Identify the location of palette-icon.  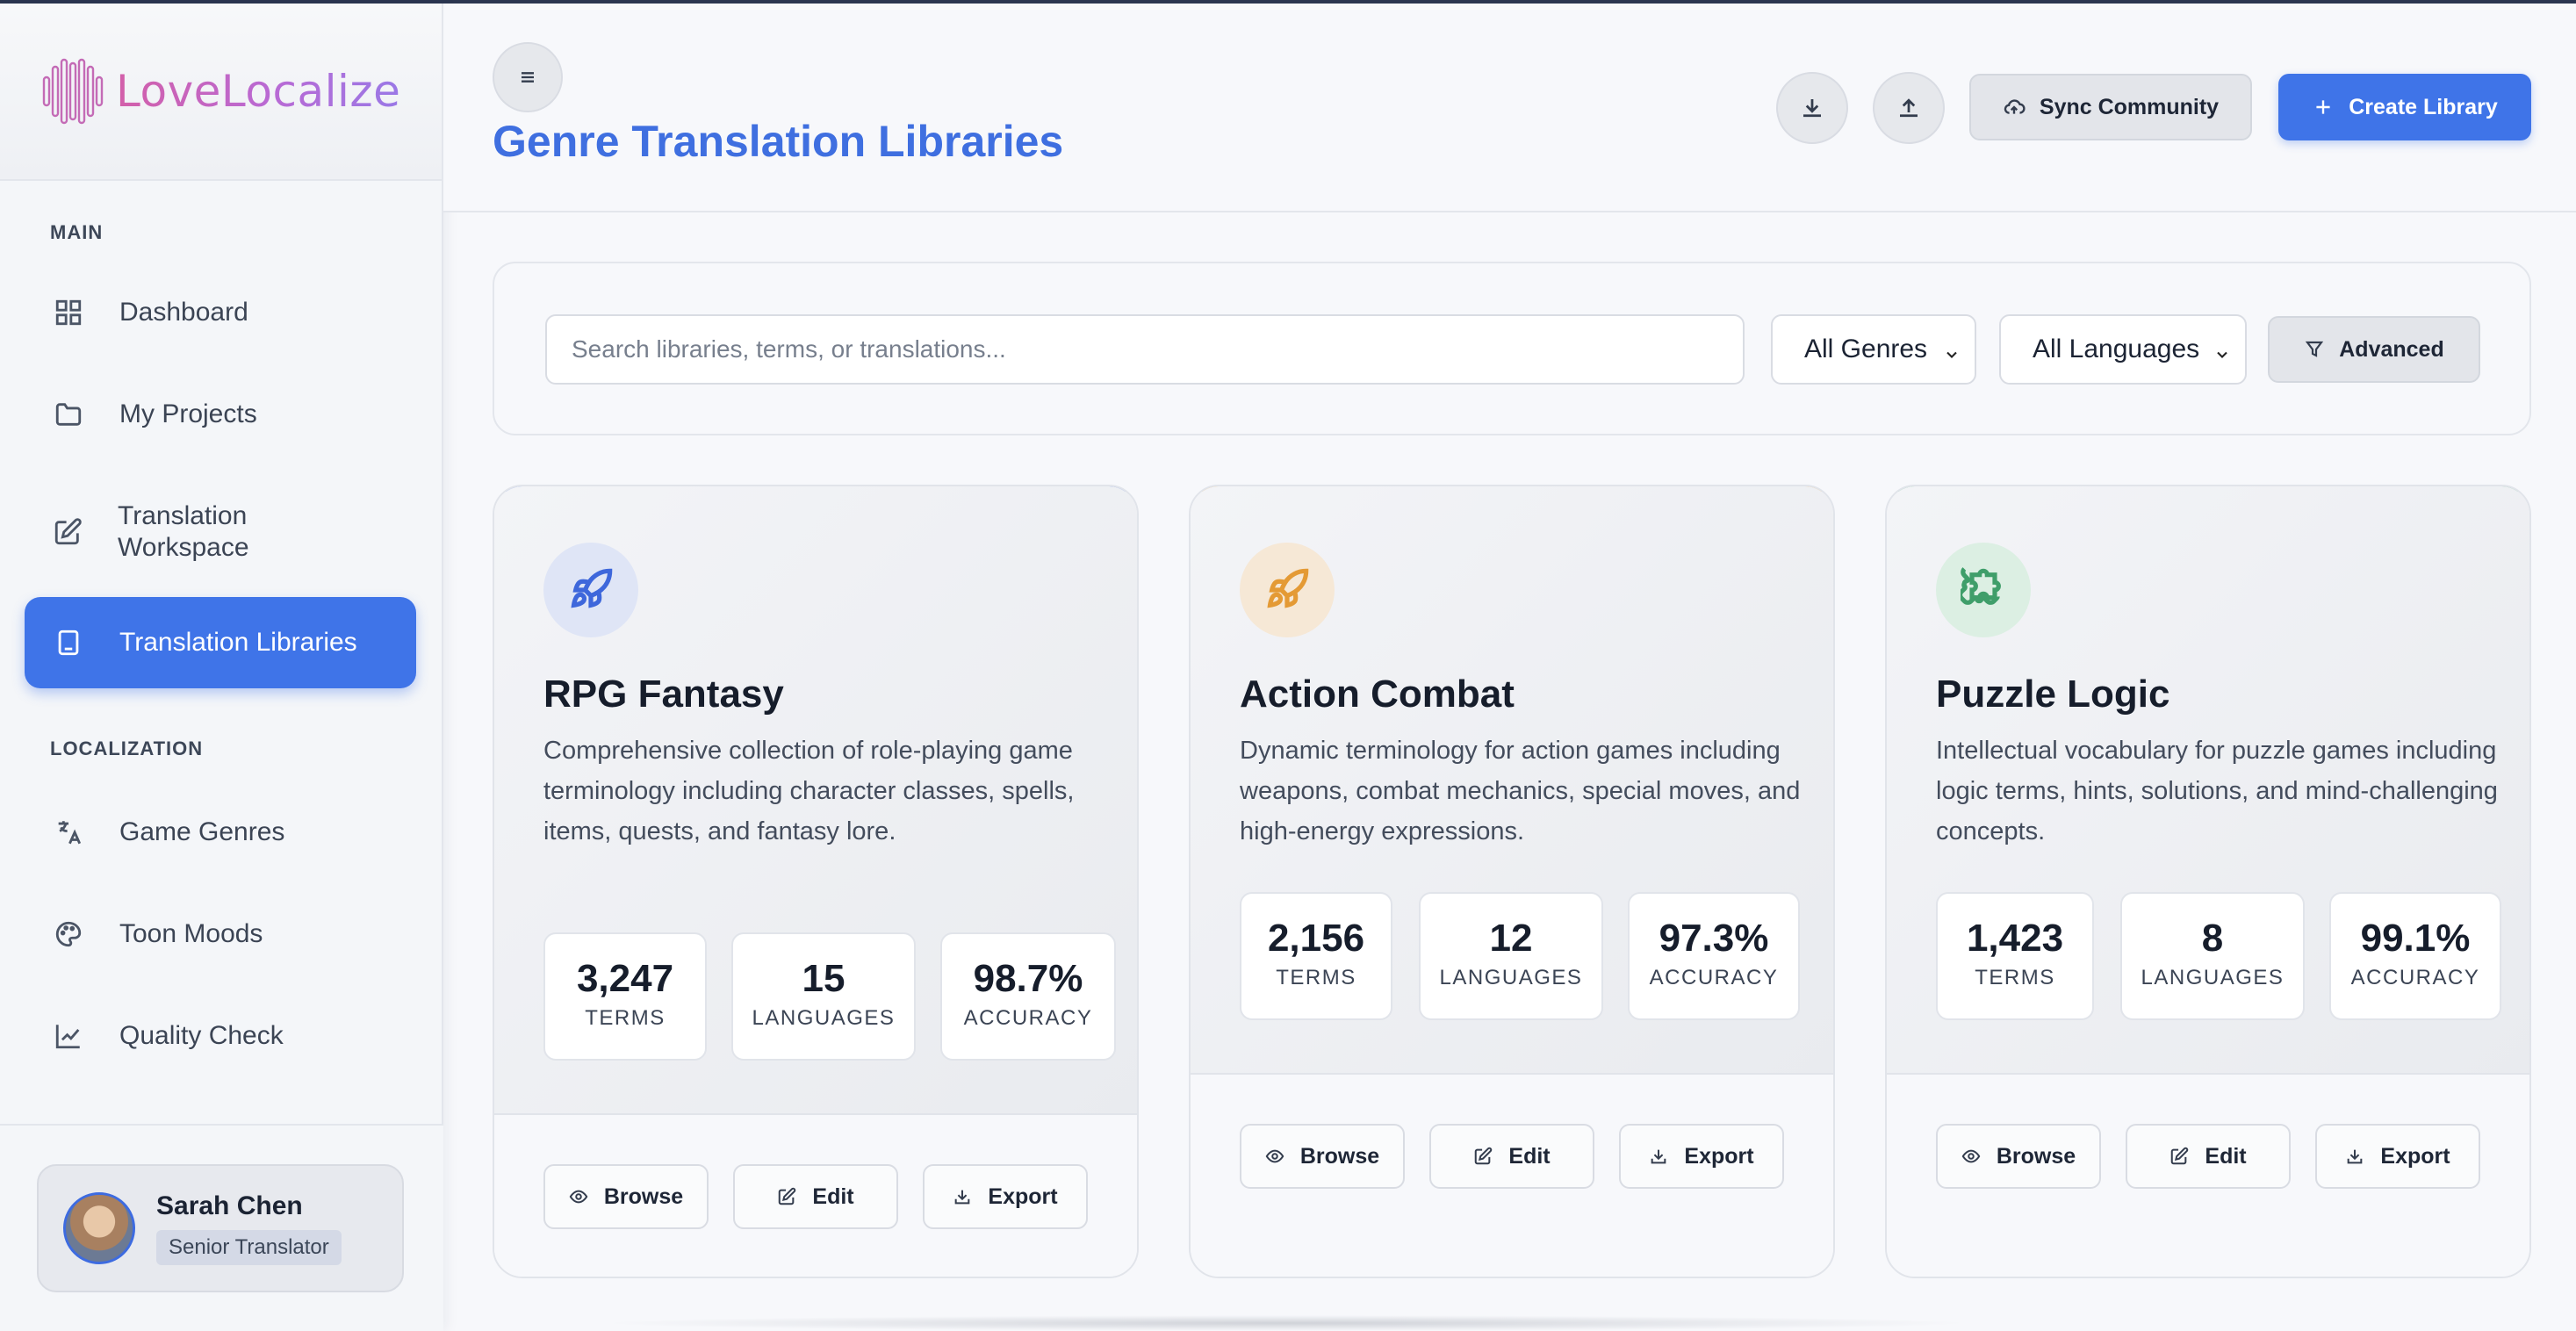
(68, 934).